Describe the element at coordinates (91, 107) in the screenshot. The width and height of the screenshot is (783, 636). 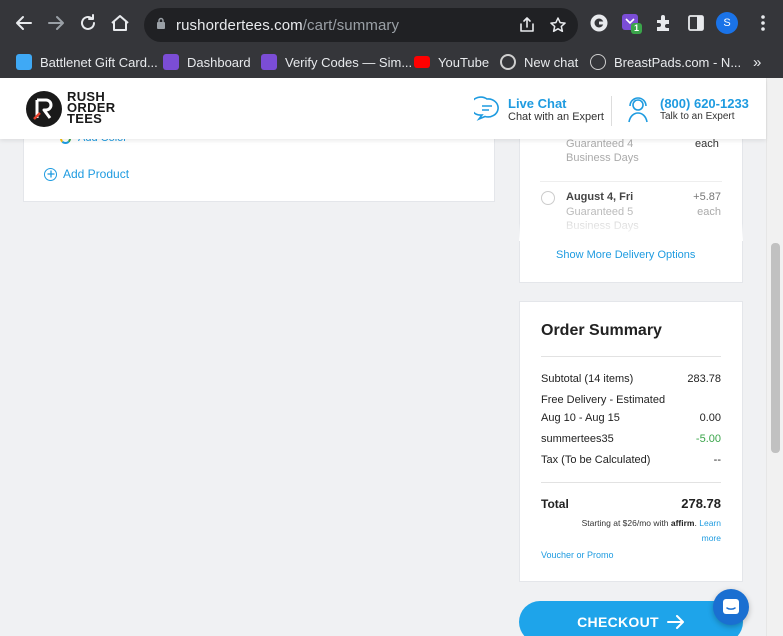
I see `logo-wordmark: RUSH ORDER TEES` at that location.